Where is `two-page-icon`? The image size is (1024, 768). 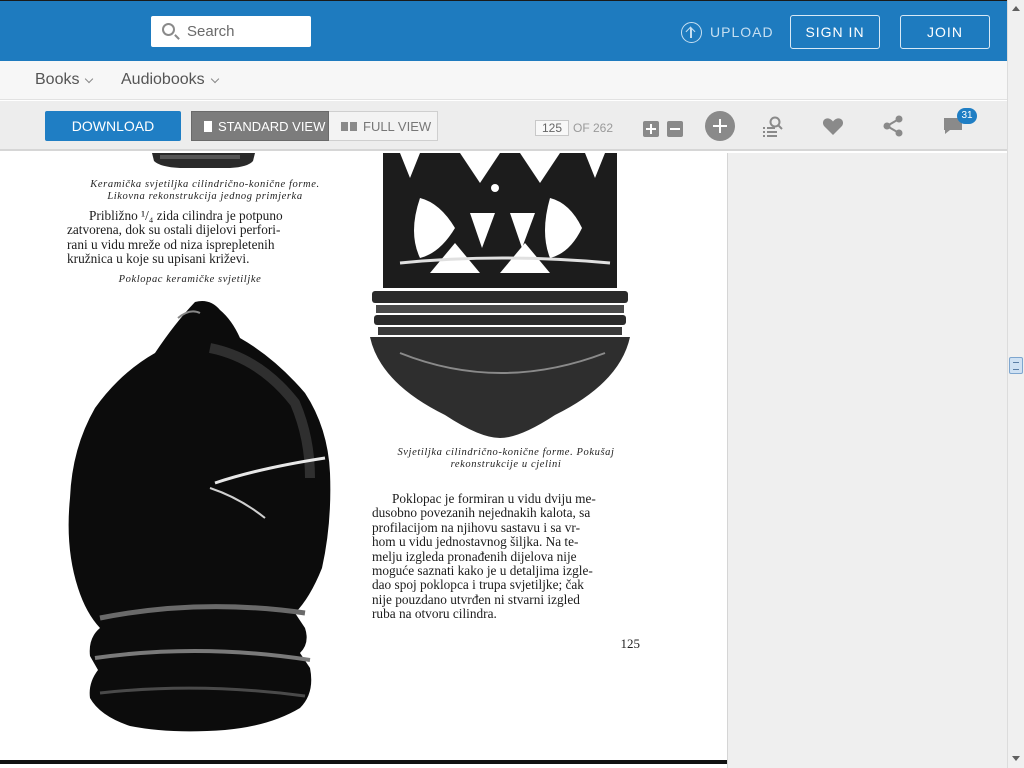 two-page-icon is located at coordinates (349, 126).